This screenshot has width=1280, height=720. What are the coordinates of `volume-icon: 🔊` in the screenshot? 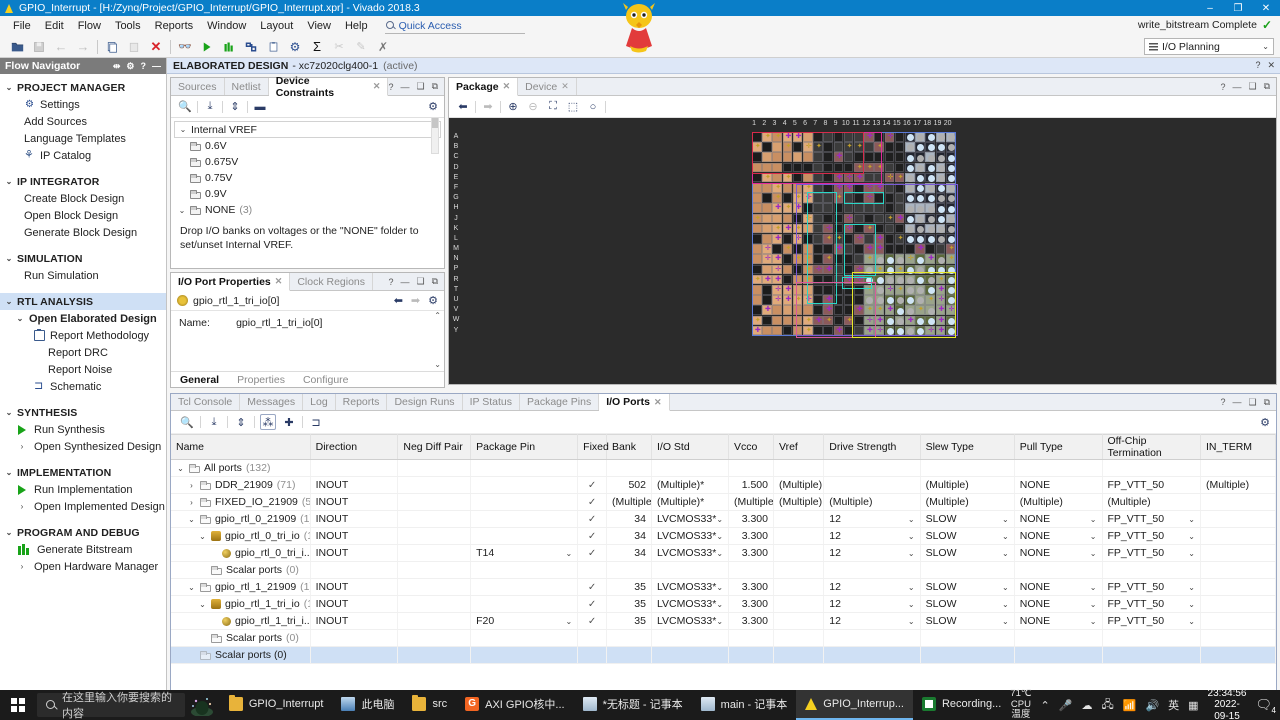 It's located at (1152, 705).